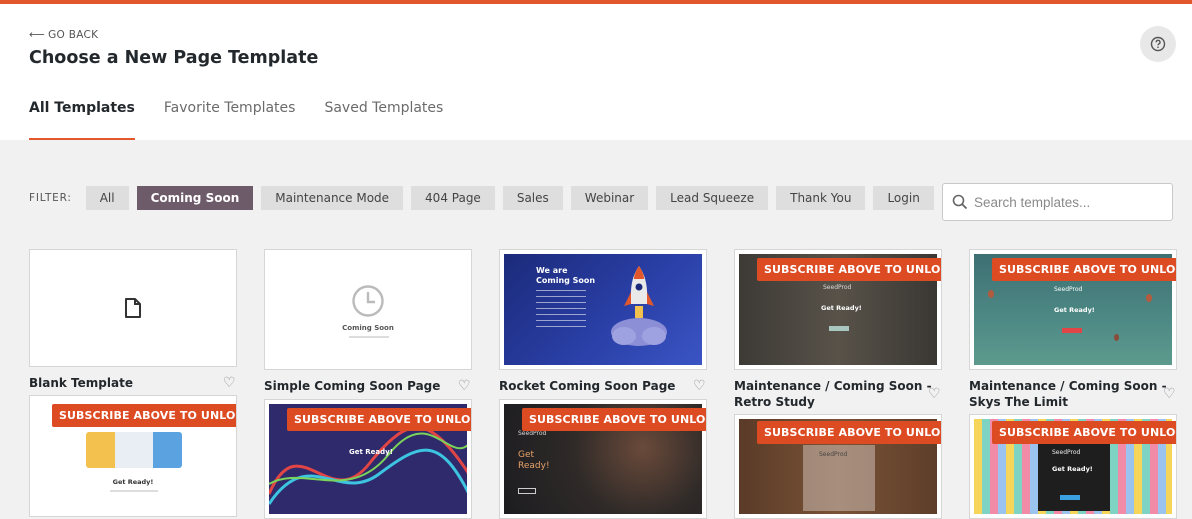 The image size is (1192, 519). I want to click on thumb-list, so click(561, 310).